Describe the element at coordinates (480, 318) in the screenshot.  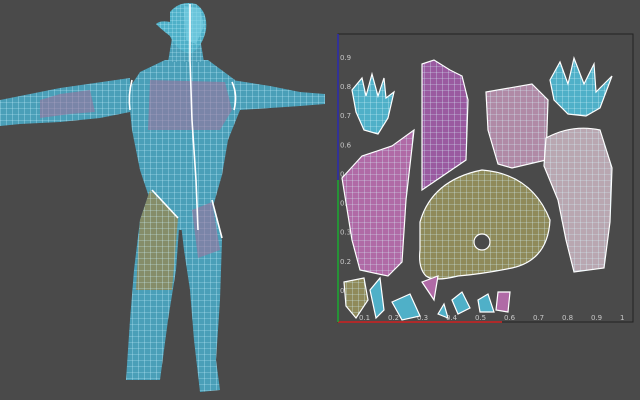
I see `uv-x-tick: 0.5` at that location.